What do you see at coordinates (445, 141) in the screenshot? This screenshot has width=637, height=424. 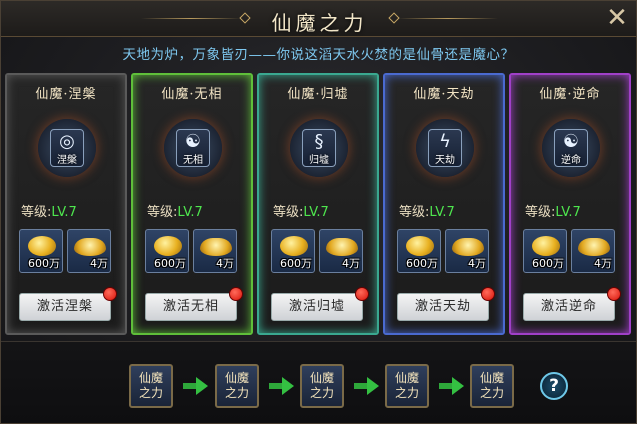 I see `lightning-icon: ϟ` at bounding box center [445, 141].